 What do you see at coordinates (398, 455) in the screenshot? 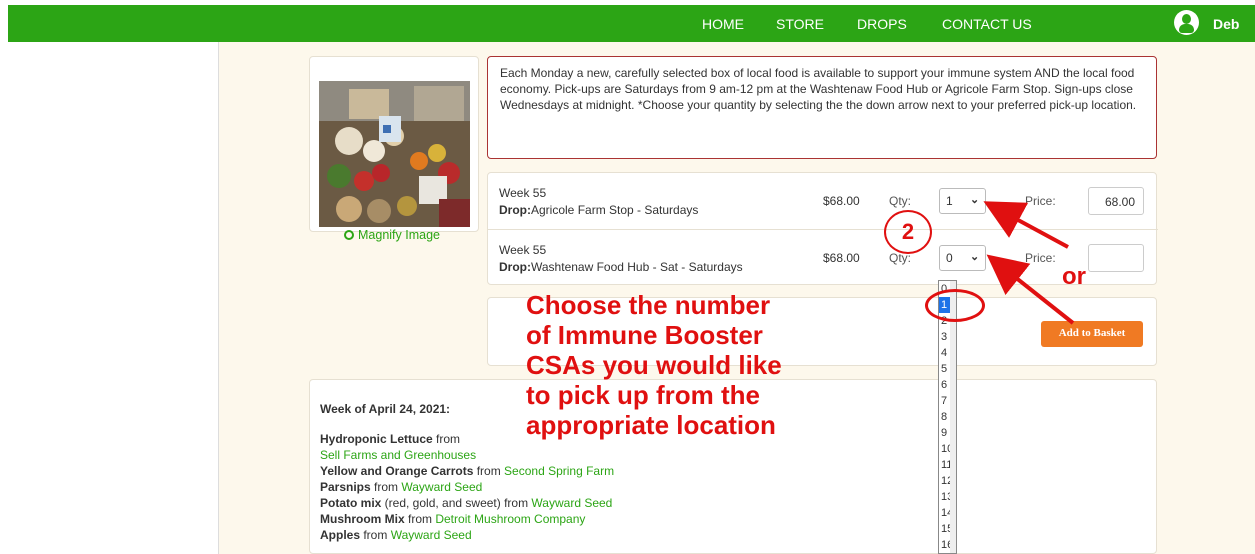
I see `list-item: Sell Farms and Greenhouses` at bounding box center [398, 455].